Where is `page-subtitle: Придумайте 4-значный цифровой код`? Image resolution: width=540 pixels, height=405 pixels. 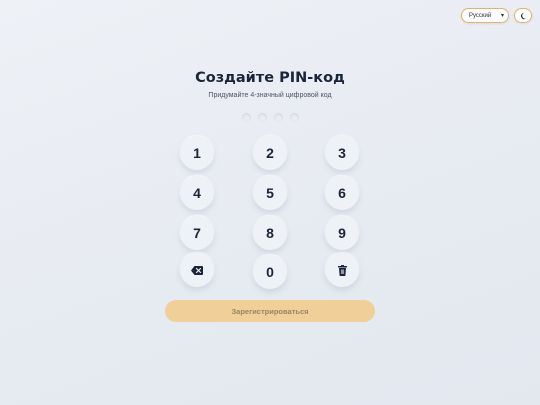
page-subtitle: Придумайте 4-значный цифровой код is located at coordinates (270, 95).